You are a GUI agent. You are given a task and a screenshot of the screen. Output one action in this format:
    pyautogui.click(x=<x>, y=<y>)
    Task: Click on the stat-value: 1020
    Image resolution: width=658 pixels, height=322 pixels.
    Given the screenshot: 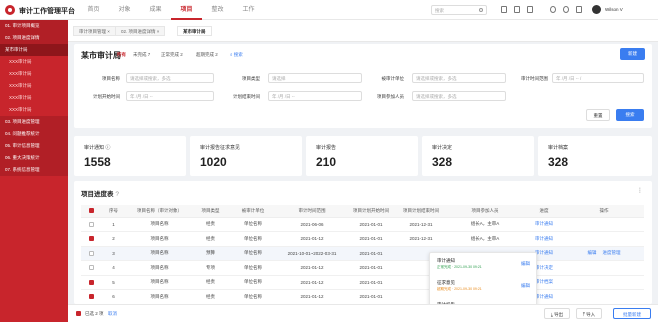 What is the action you would take?
    pyautogui.click(x=213, y=162)
    